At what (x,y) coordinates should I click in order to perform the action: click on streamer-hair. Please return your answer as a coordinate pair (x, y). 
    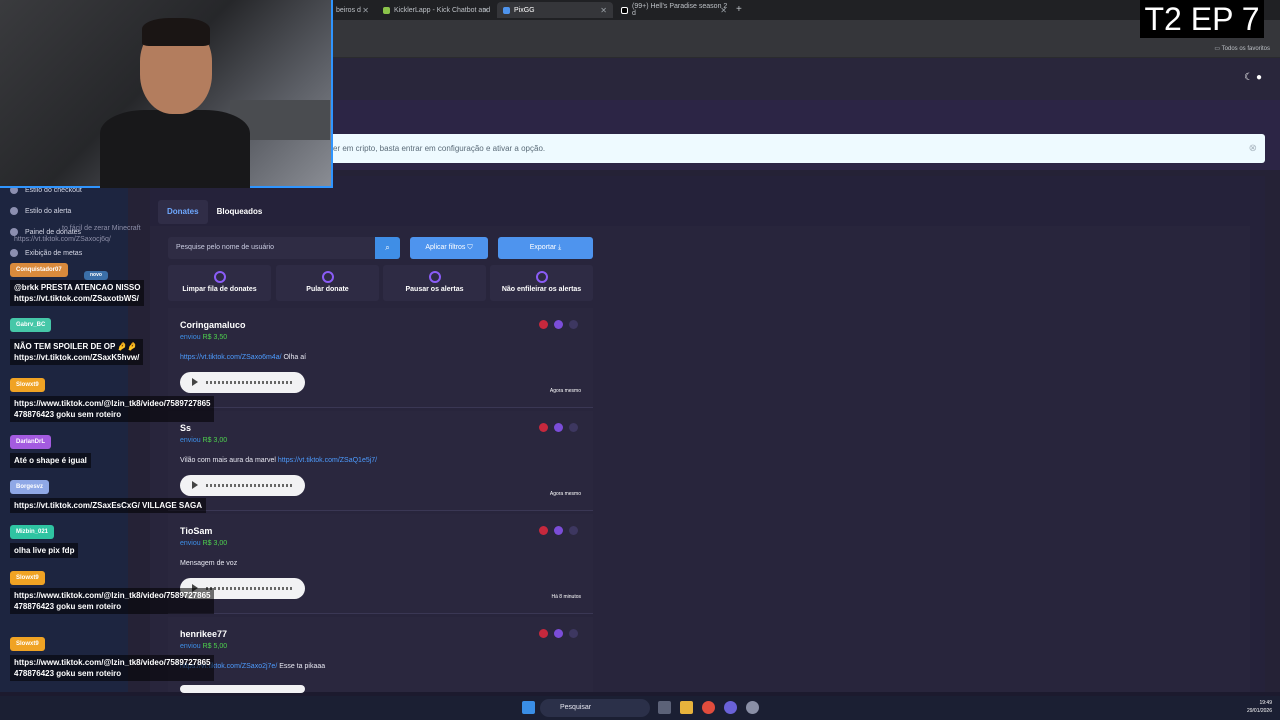
    Looking at the image, I should click on (176, 32).